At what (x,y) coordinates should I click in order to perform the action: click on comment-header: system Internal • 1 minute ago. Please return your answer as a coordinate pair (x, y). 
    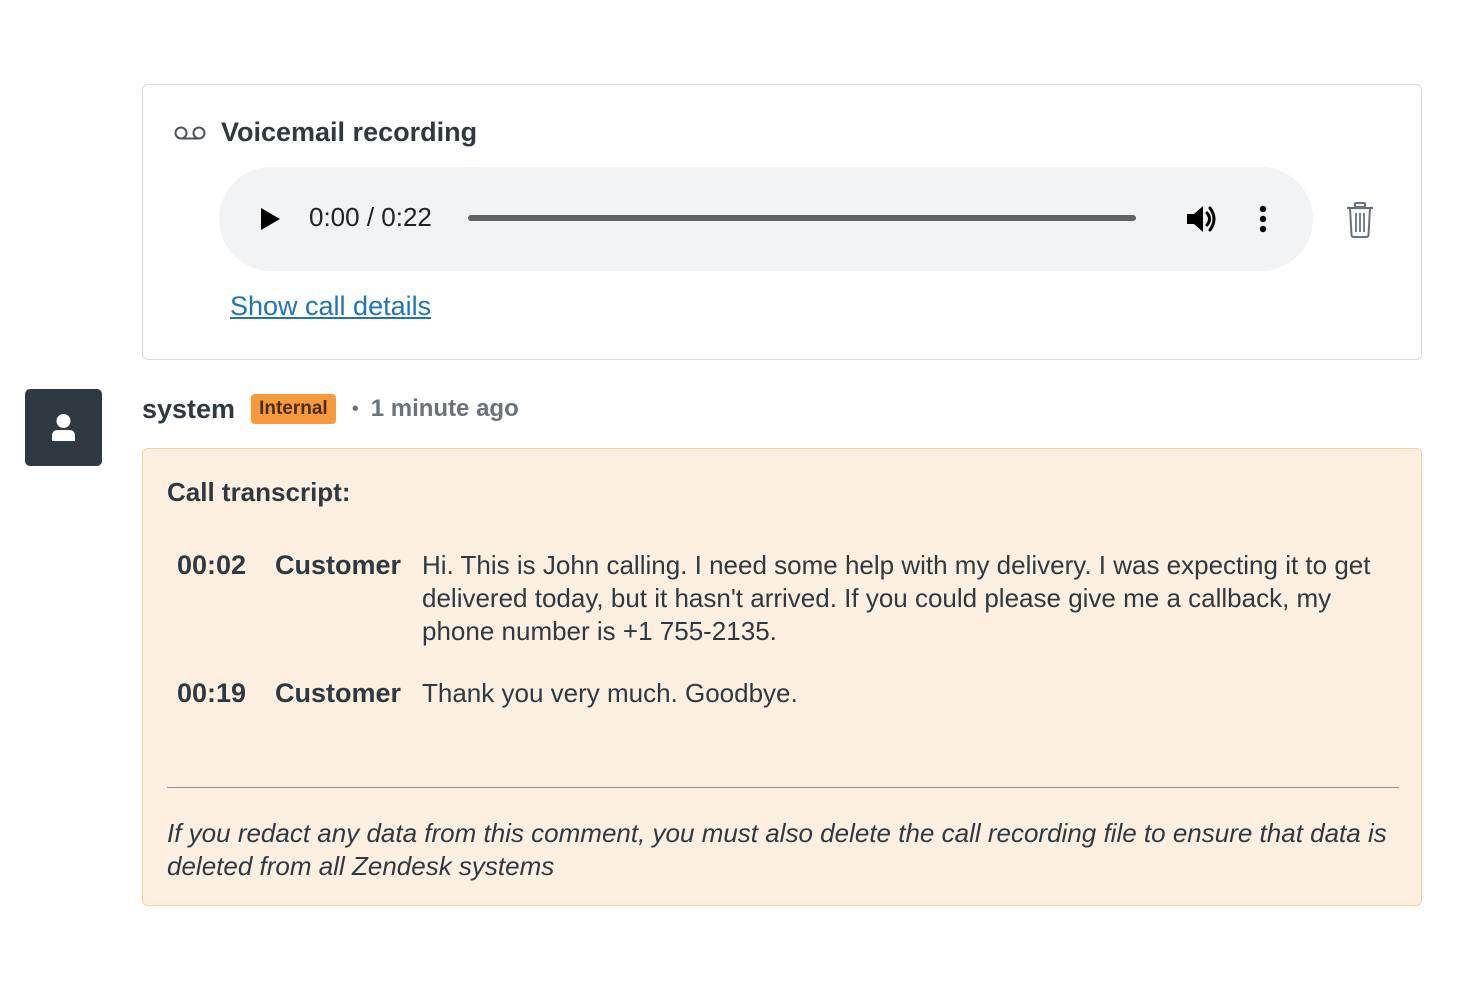
    Looking at the image, I should click on (330, 409).